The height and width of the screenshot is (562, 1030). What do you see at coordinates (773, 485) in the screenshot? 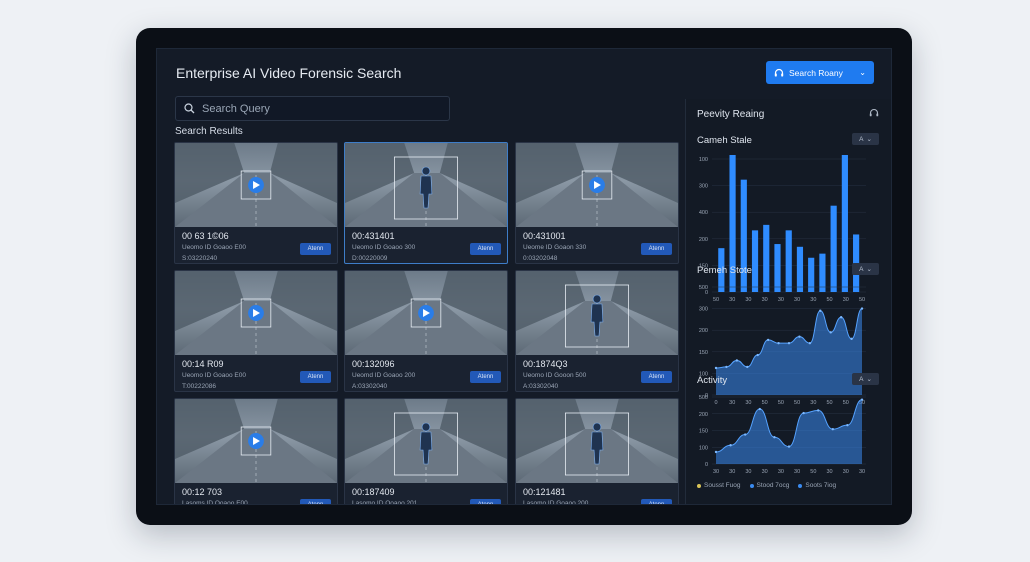
I see `legend-label: Stood 7ocg` at bounding box center [773, 485].